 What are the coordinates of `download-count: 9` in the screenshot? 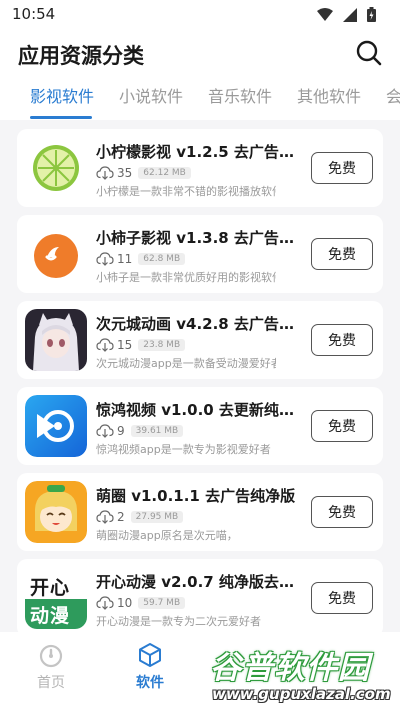 It's located at (121, 431).